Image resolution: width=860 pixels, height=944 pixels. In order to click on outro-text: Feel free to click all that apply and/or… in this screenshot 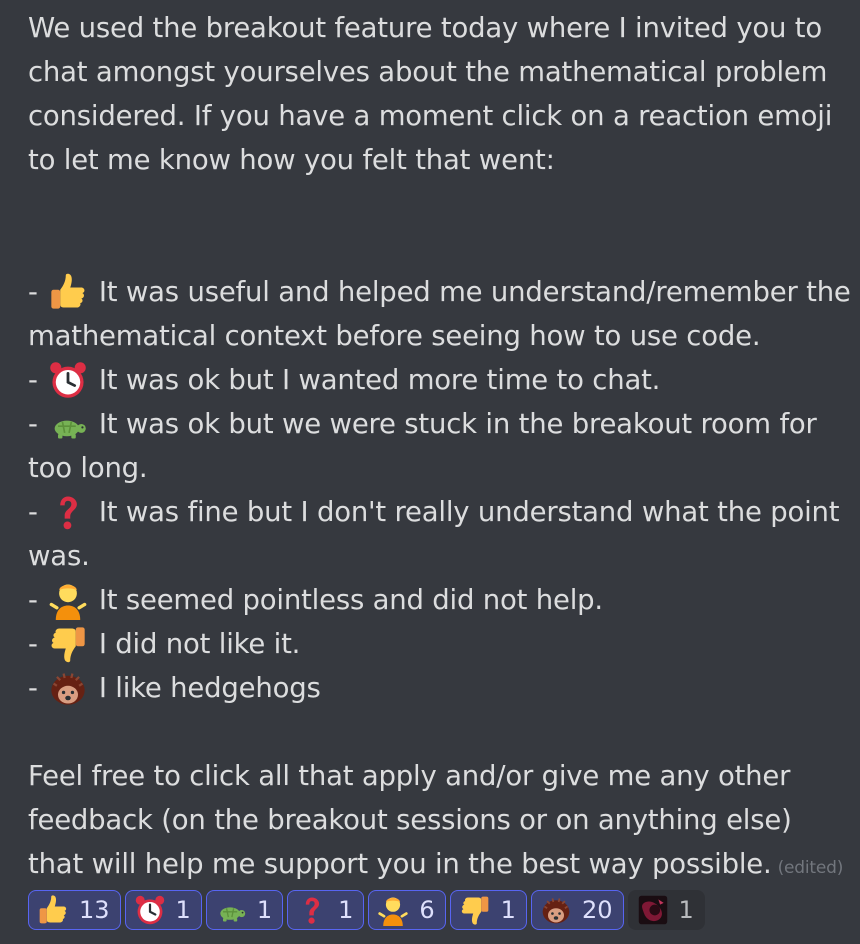, I will do `click(410, 820)`.